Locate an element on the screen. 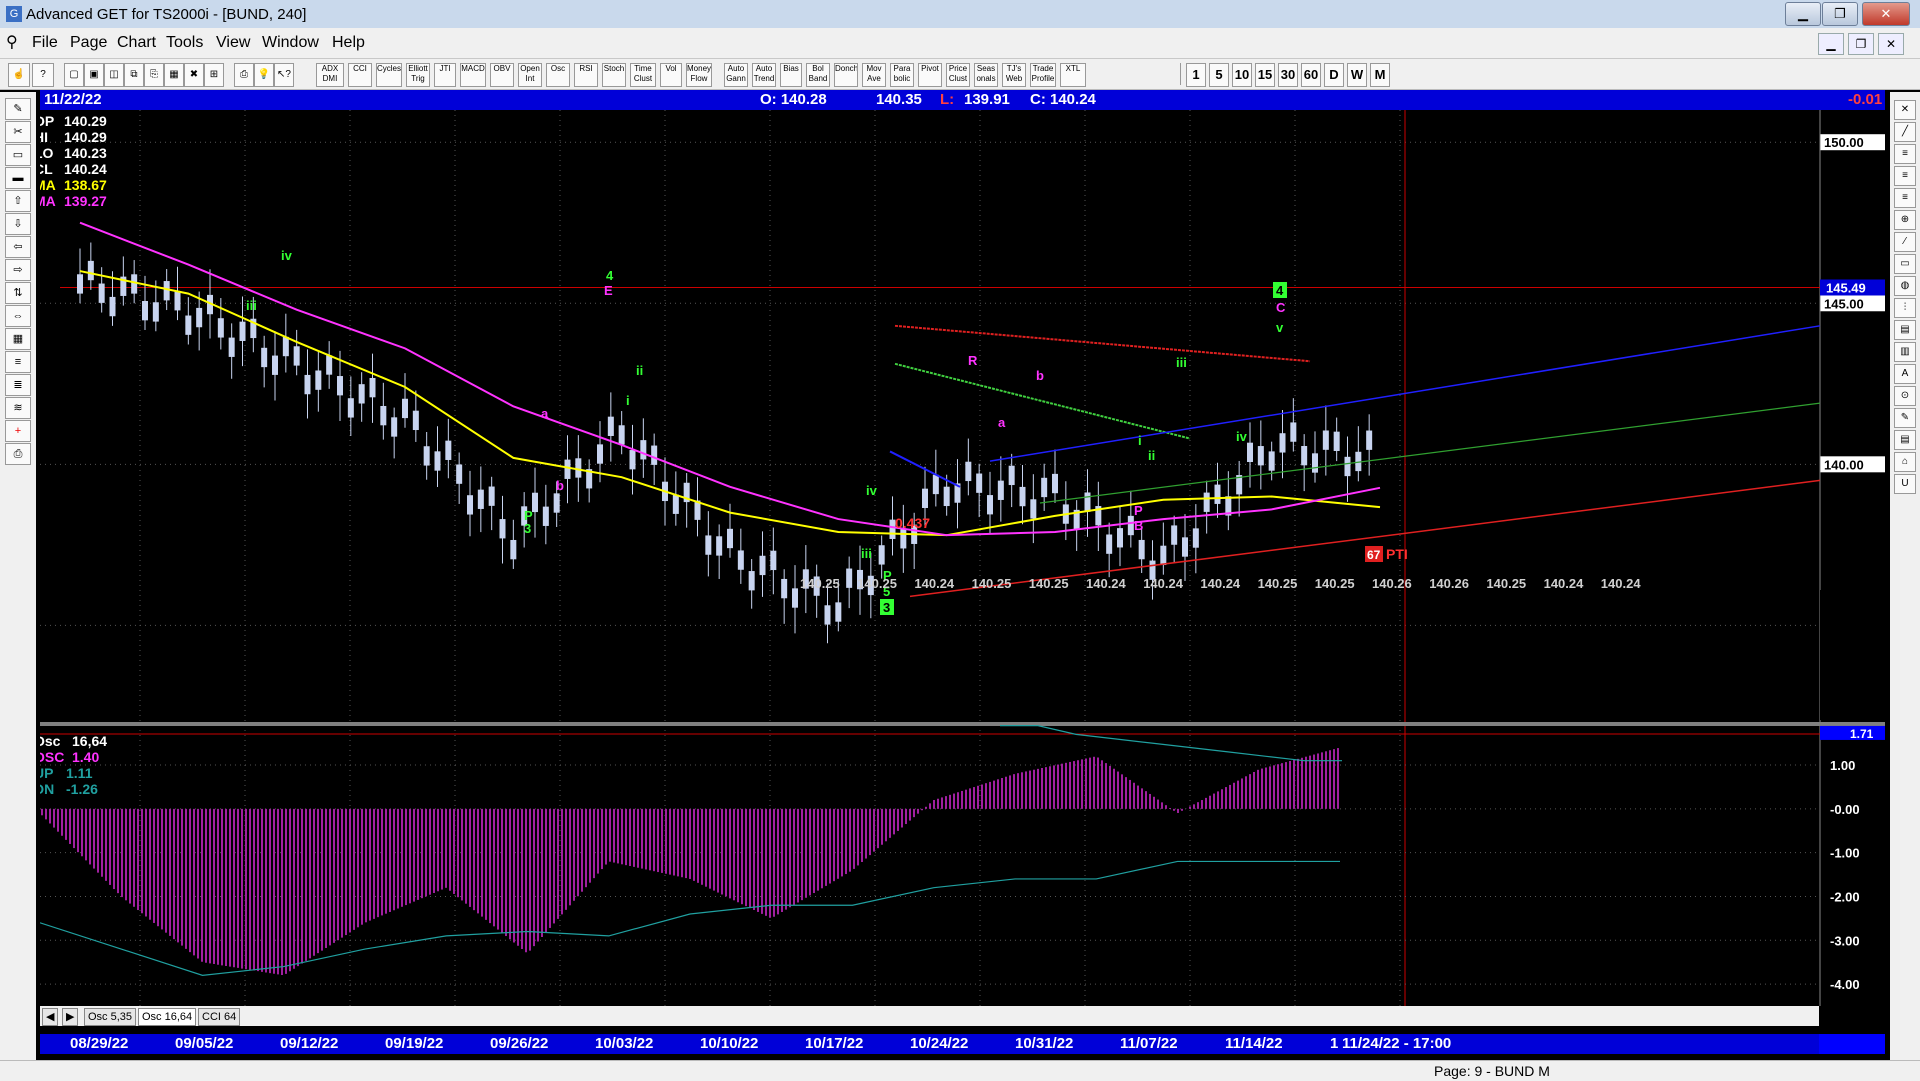 The height and width of the screenshot is (1081, 1920). mdi-restore-button: ❐ is located at coordinates (1861, 44).